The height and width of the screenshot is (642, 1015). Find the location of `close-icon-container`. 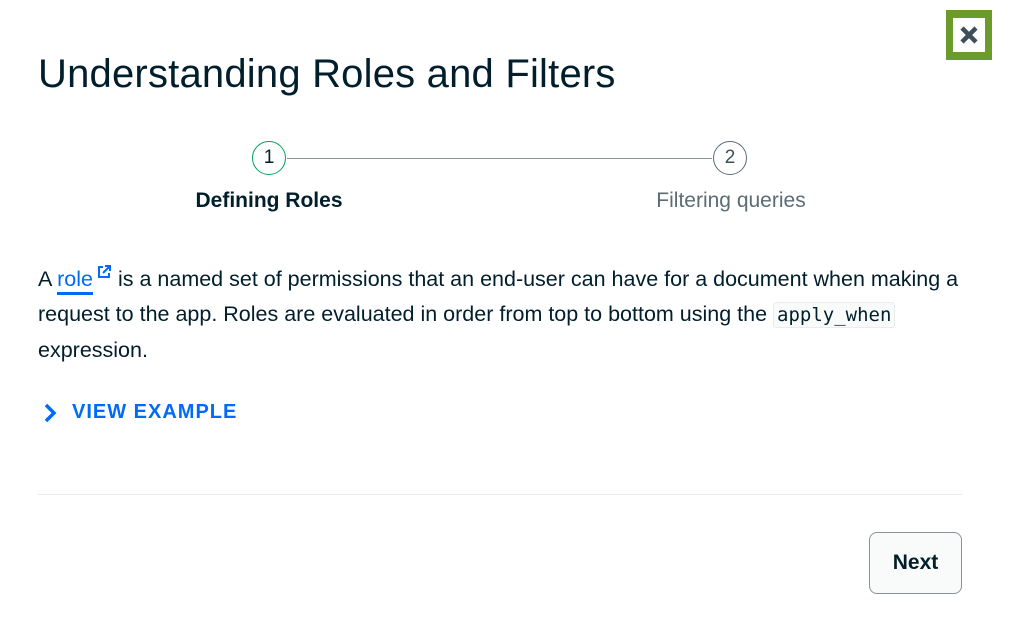

close-icon-container is located at coordinates (969, 35).